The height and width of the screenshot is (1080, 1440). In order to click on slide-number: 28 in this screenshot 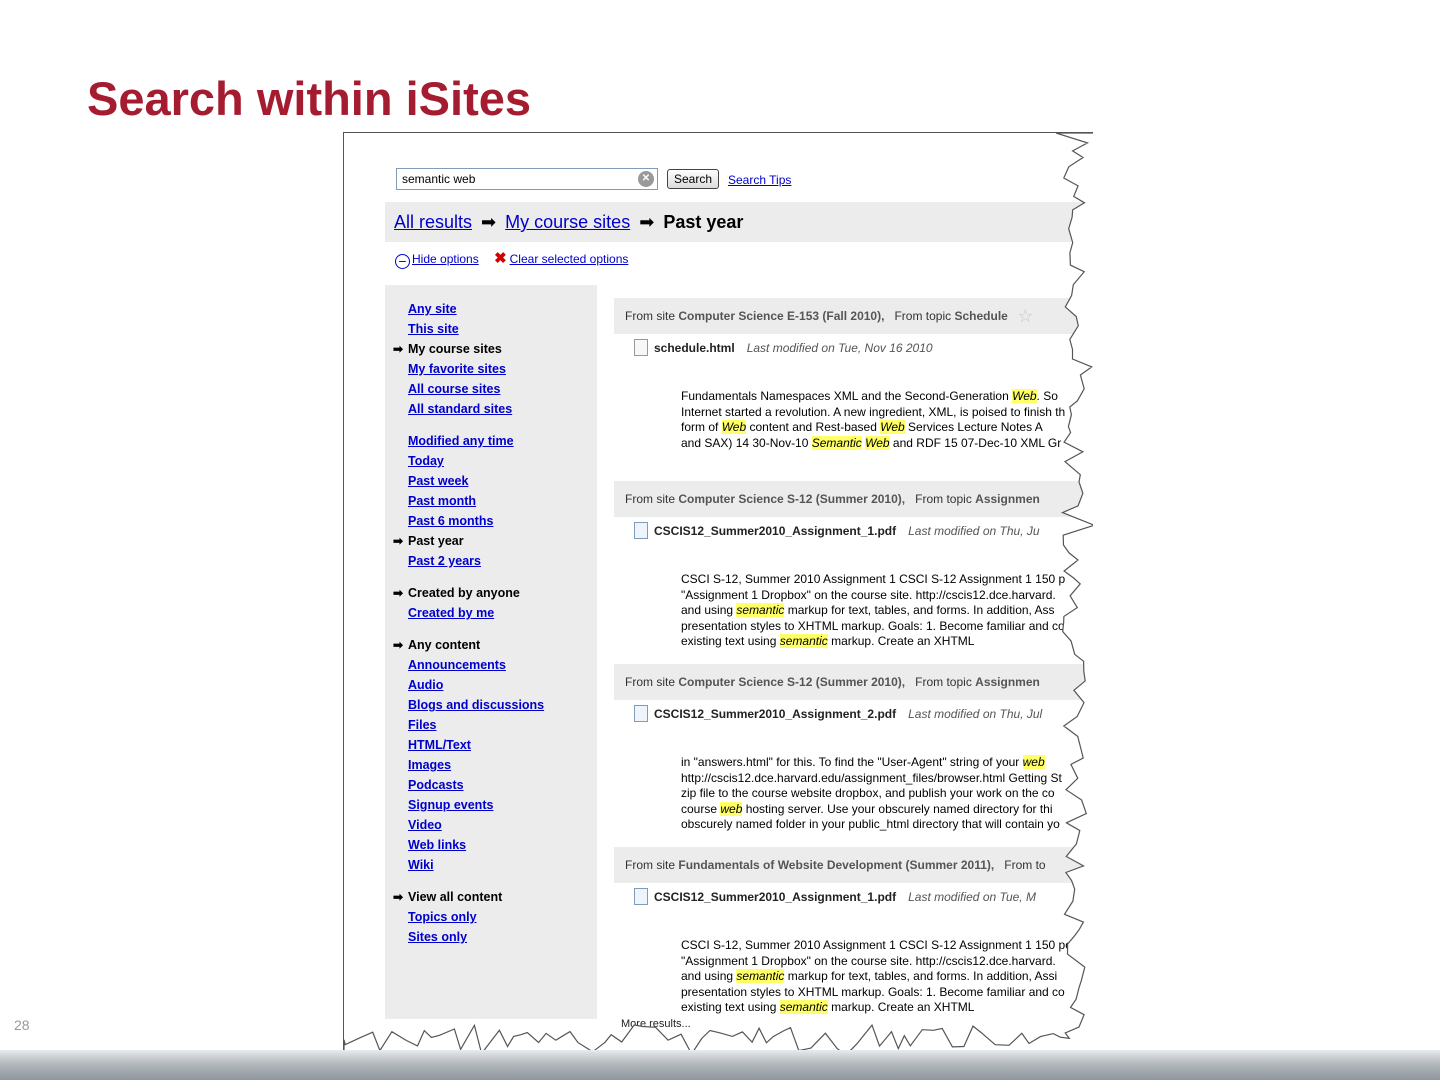, I will do `click(22, 1025)`.